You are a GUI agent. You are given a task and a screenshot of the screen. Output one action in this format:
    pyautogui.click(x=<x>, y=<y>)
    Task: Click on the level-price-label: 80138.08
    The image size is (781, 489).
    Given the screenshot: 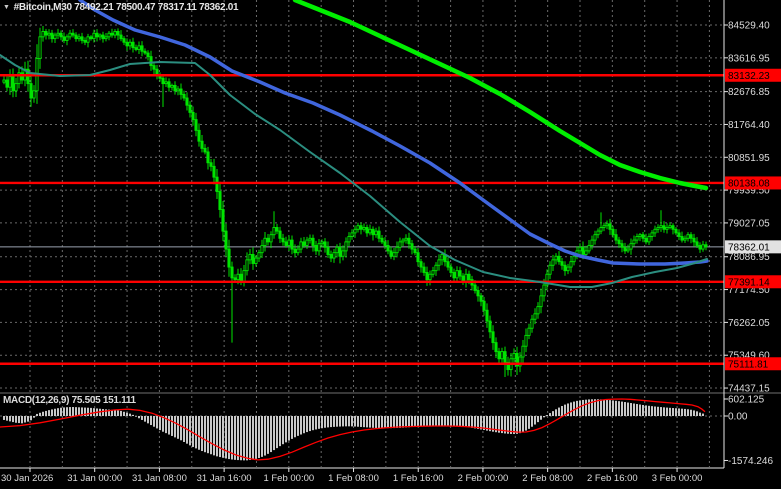 What is the action you would take?
    pyautogui.click(x=749, y=183)
    